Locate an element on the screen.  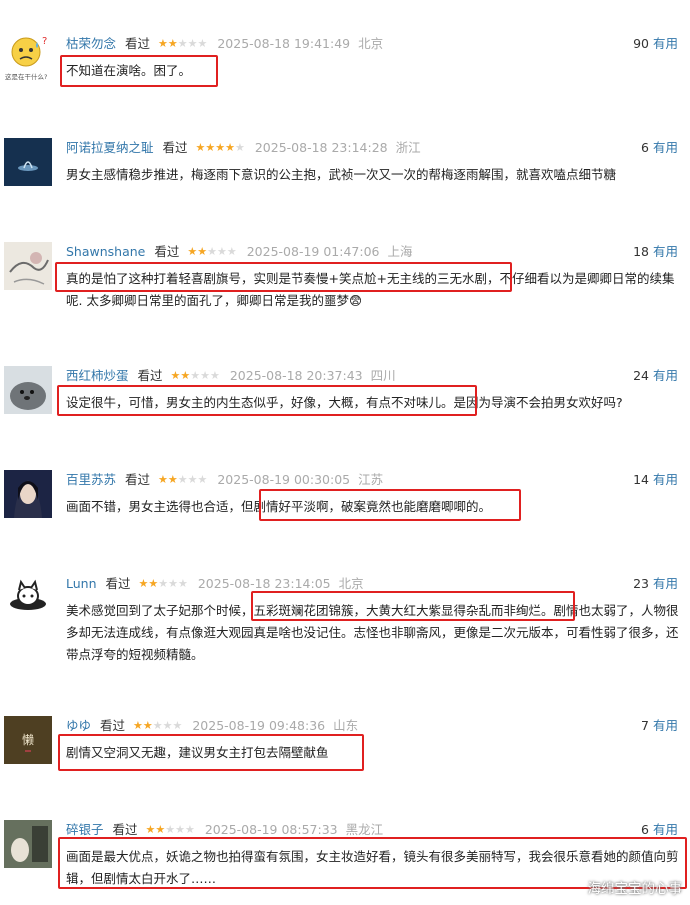
photo-avatar-icon is located at coordinates (28, 844).